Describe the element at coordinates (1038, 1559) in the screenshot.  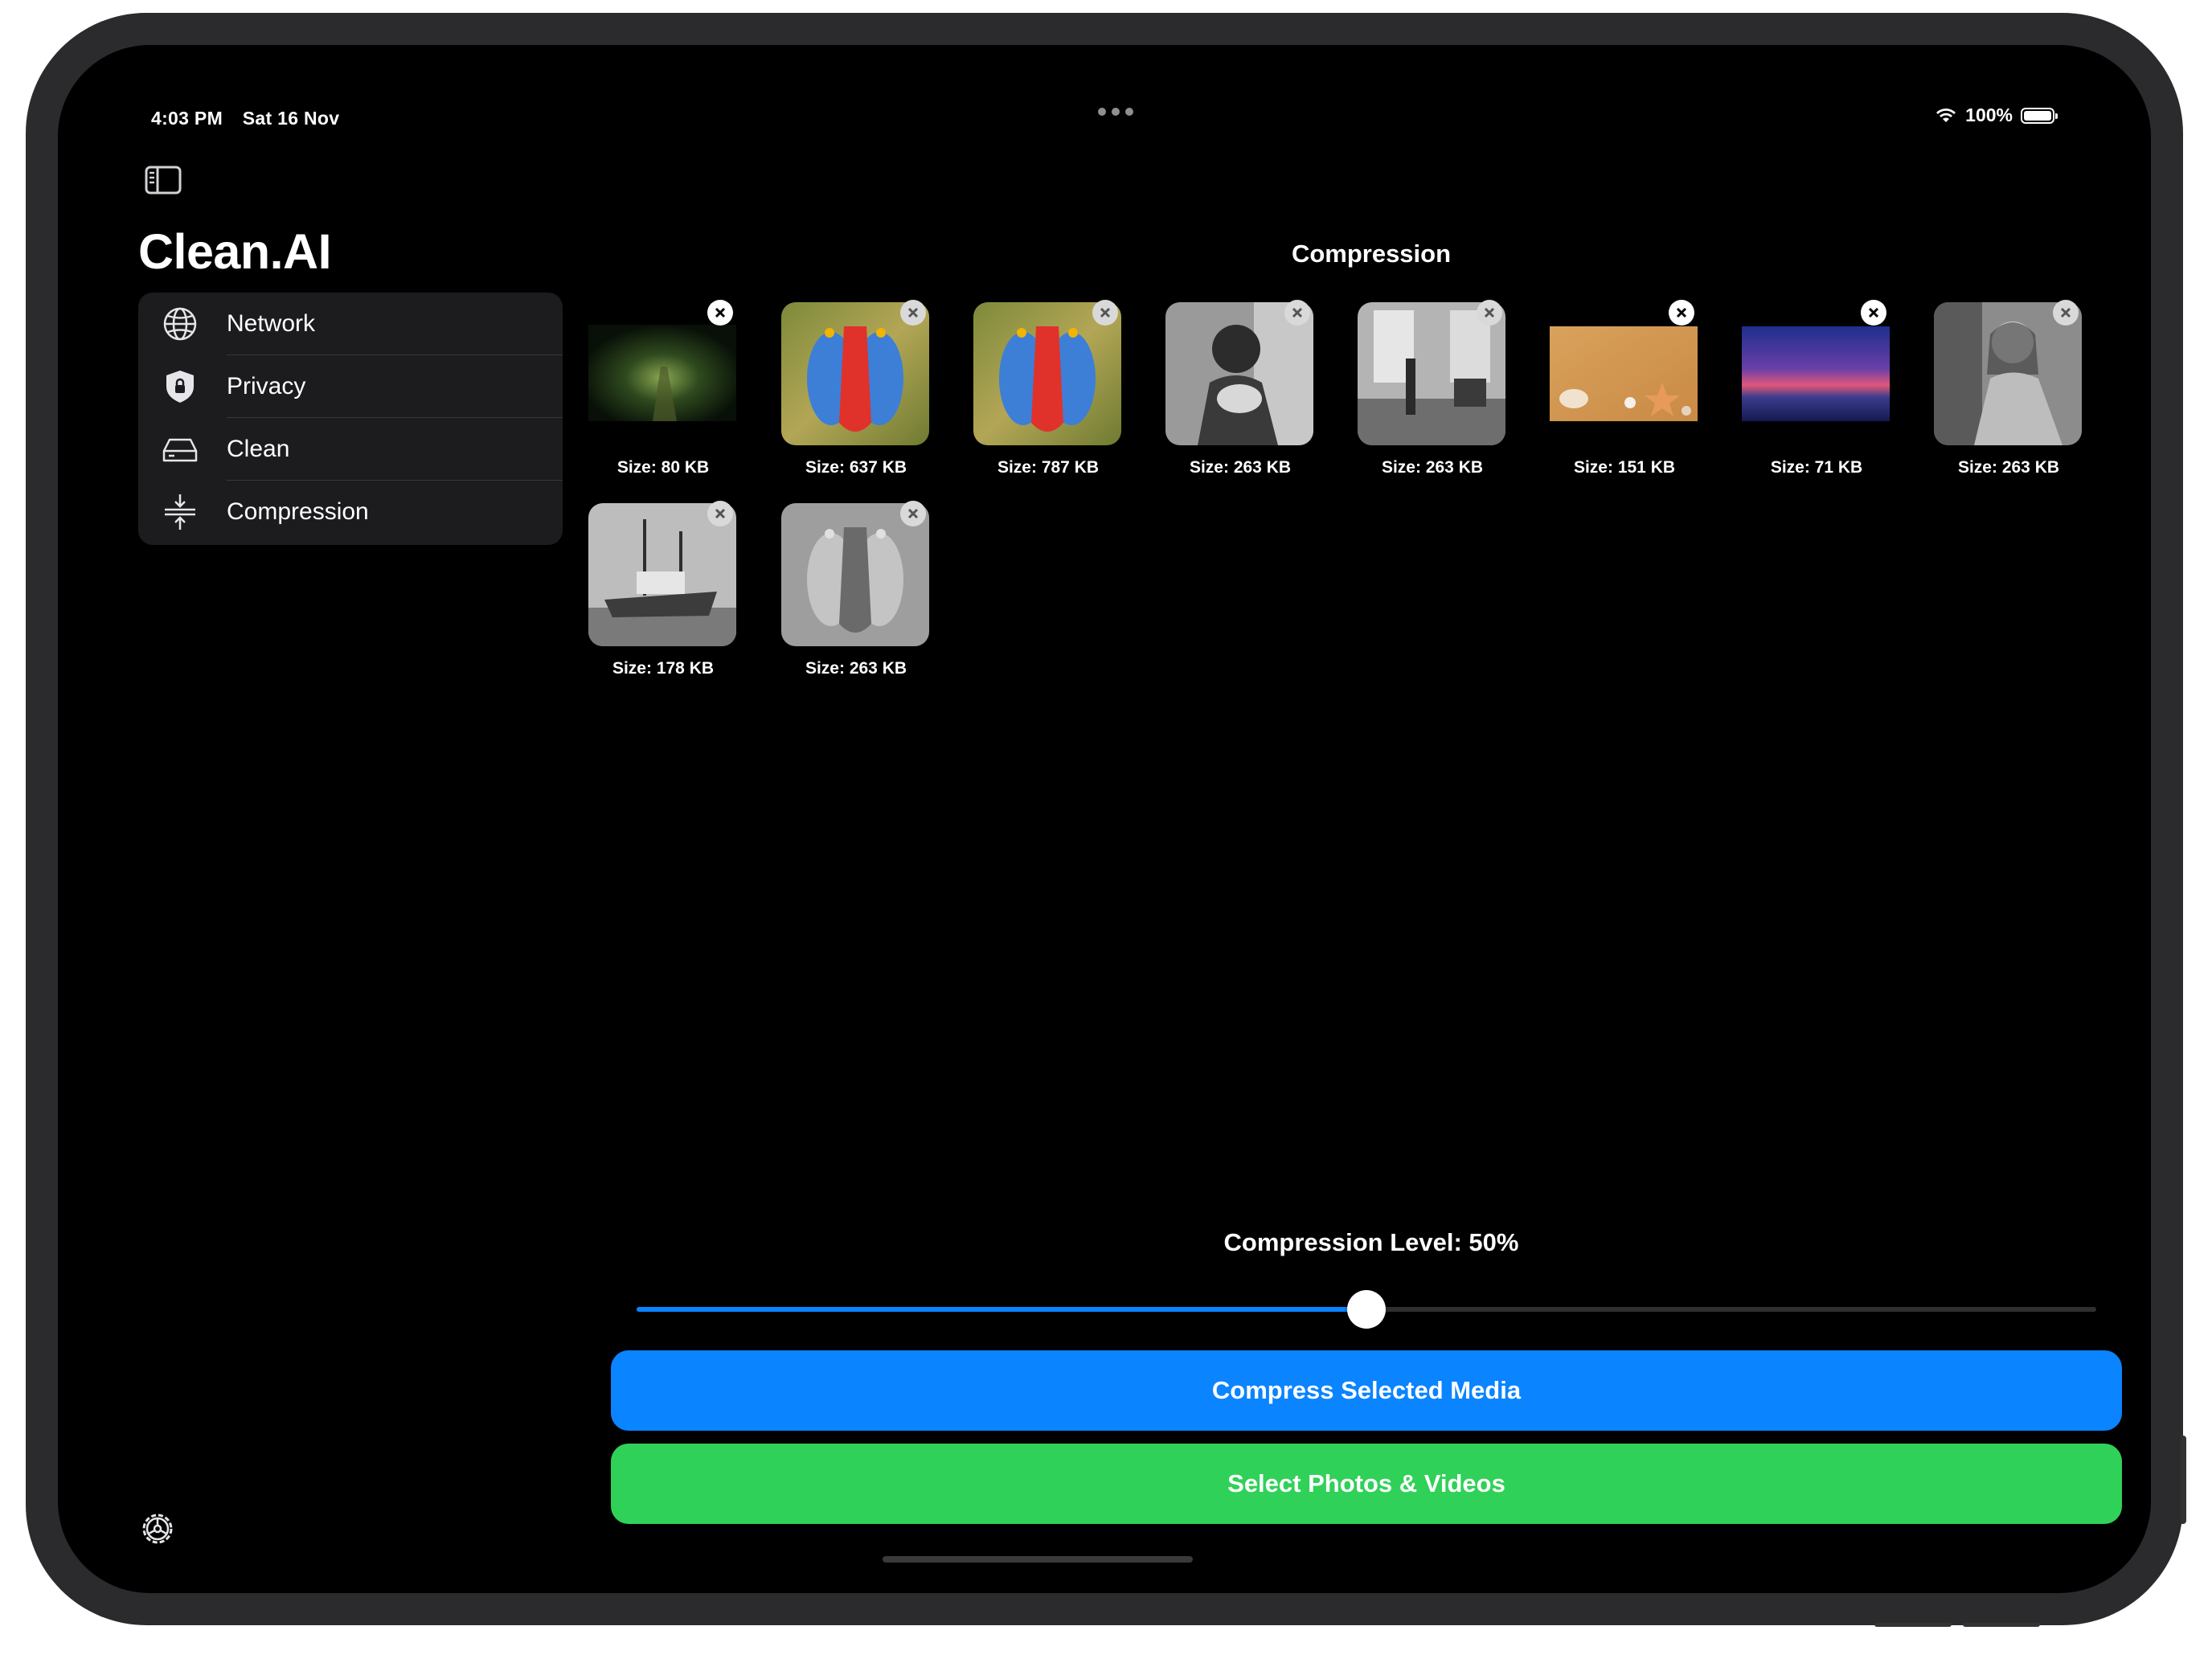
I see `home-indicator` at that location.